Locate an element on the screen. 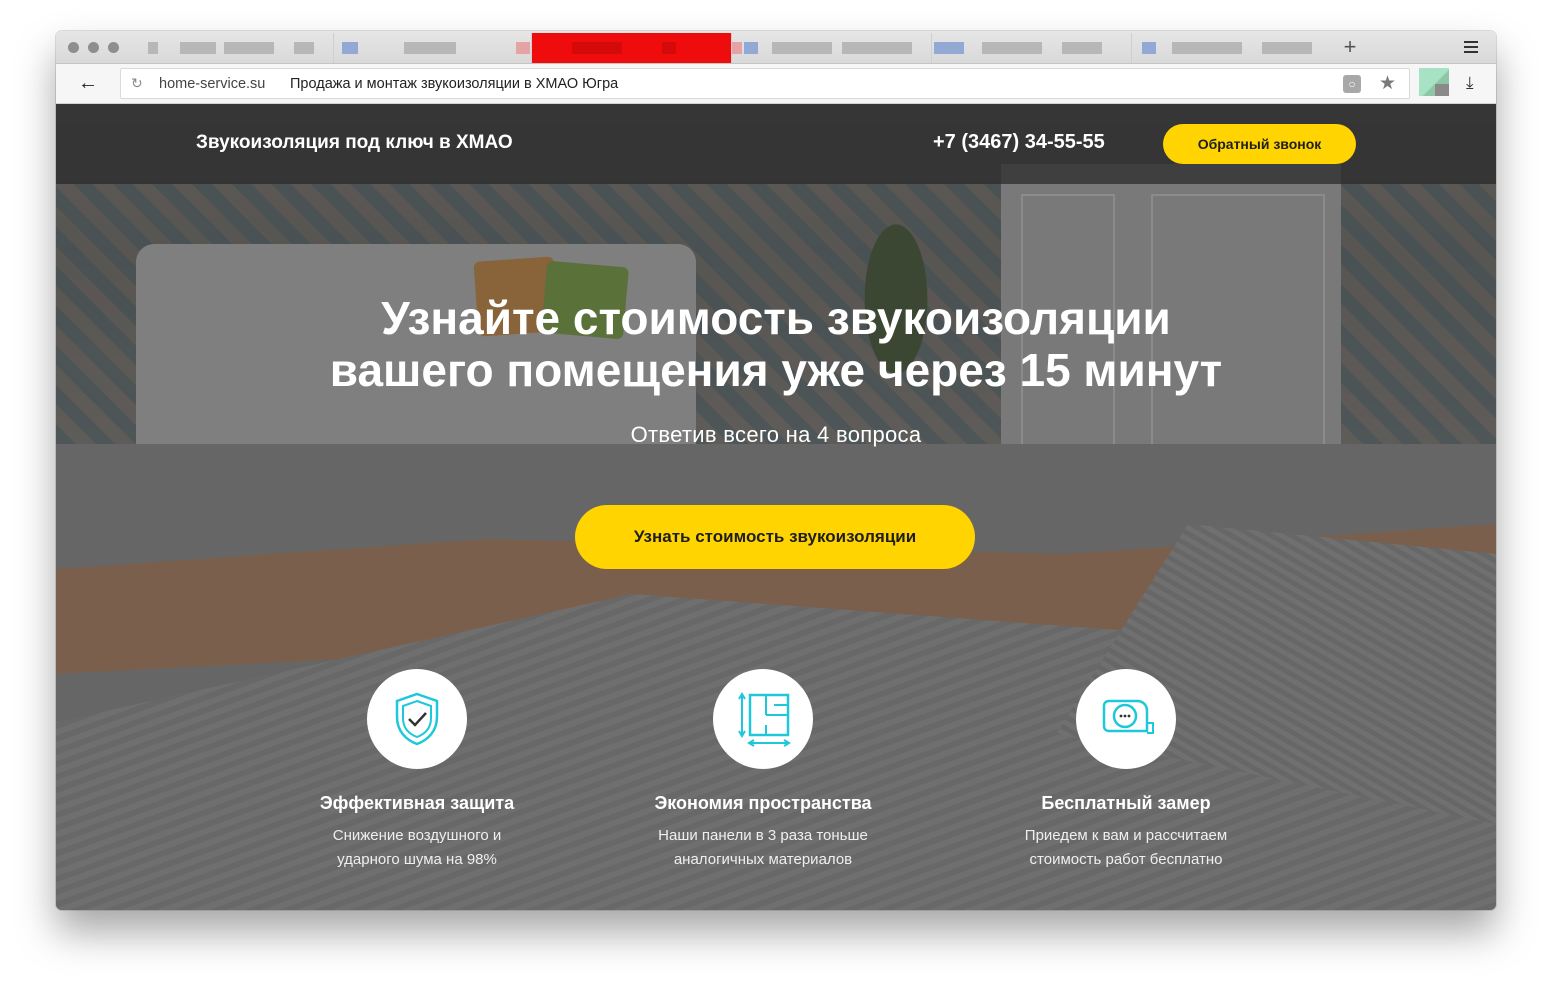 The width and height of the screenshot is (1552, 990). tape-measure-icon is located at coordinates (1128, 716).